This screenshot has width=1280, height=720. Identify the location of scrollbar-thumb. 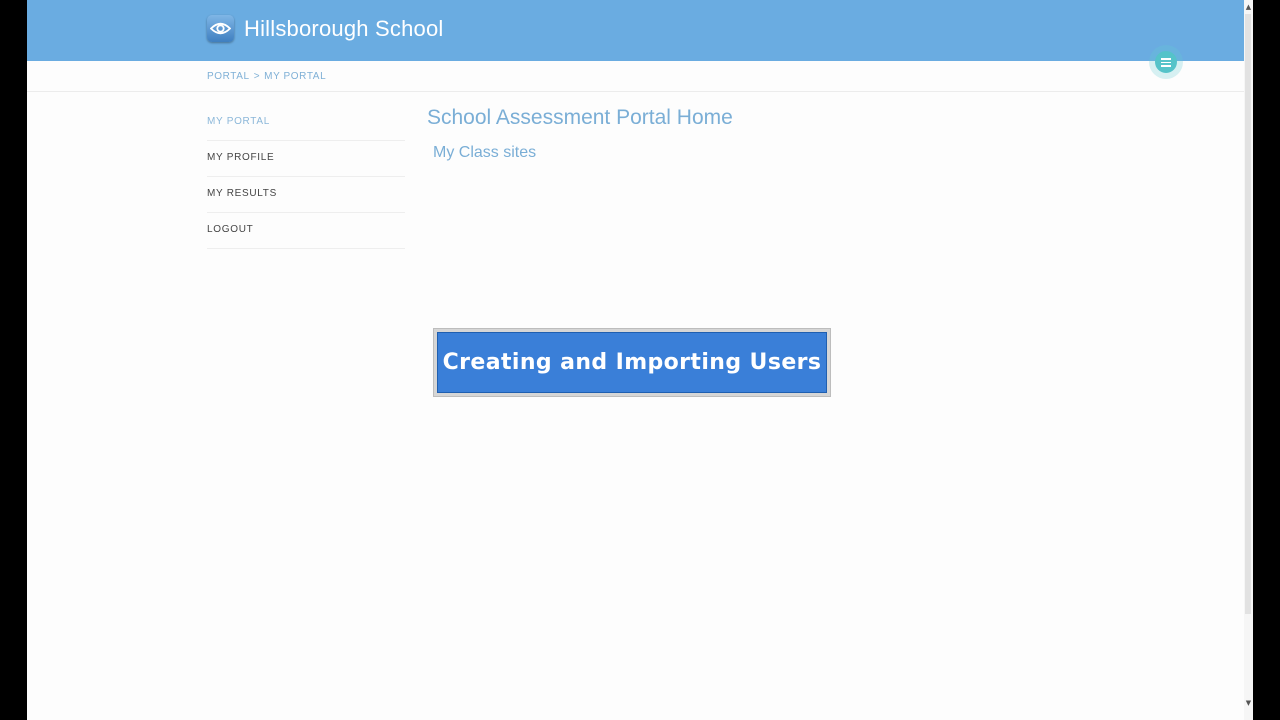
(1248, 314).